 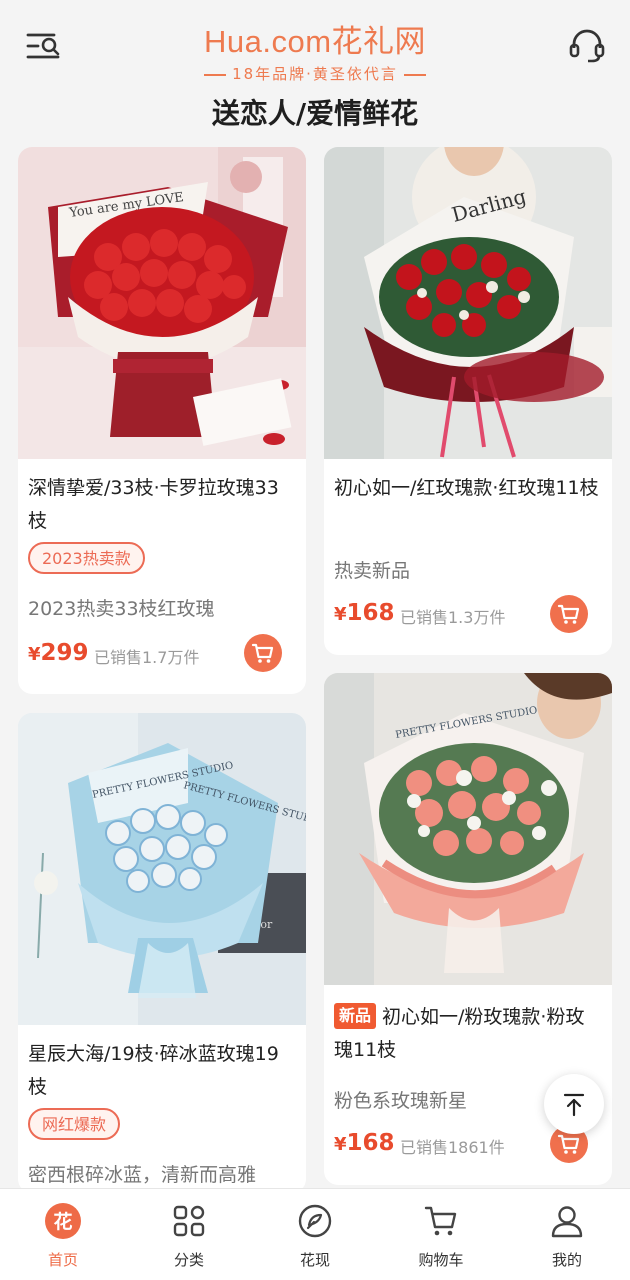 I want to click on price-value: 299, so click(x=64, y=653).